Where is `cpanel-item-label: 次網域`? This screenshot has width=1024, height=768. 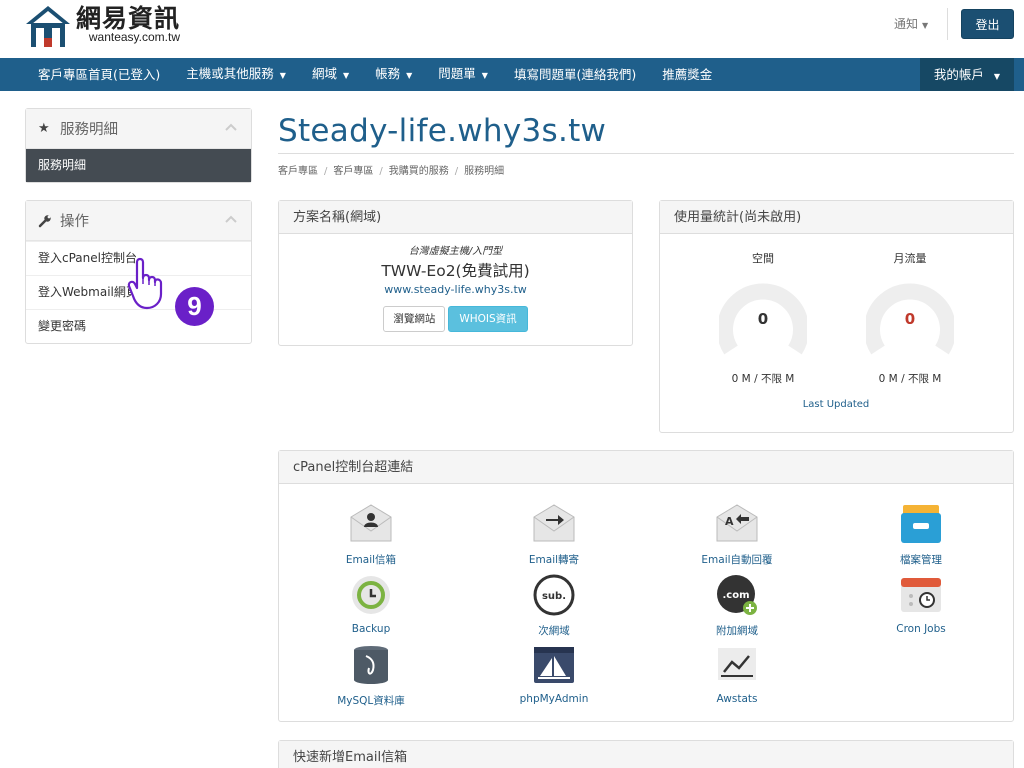
cpanel-item-label: 次網域 is located at coordinates (554, 631).